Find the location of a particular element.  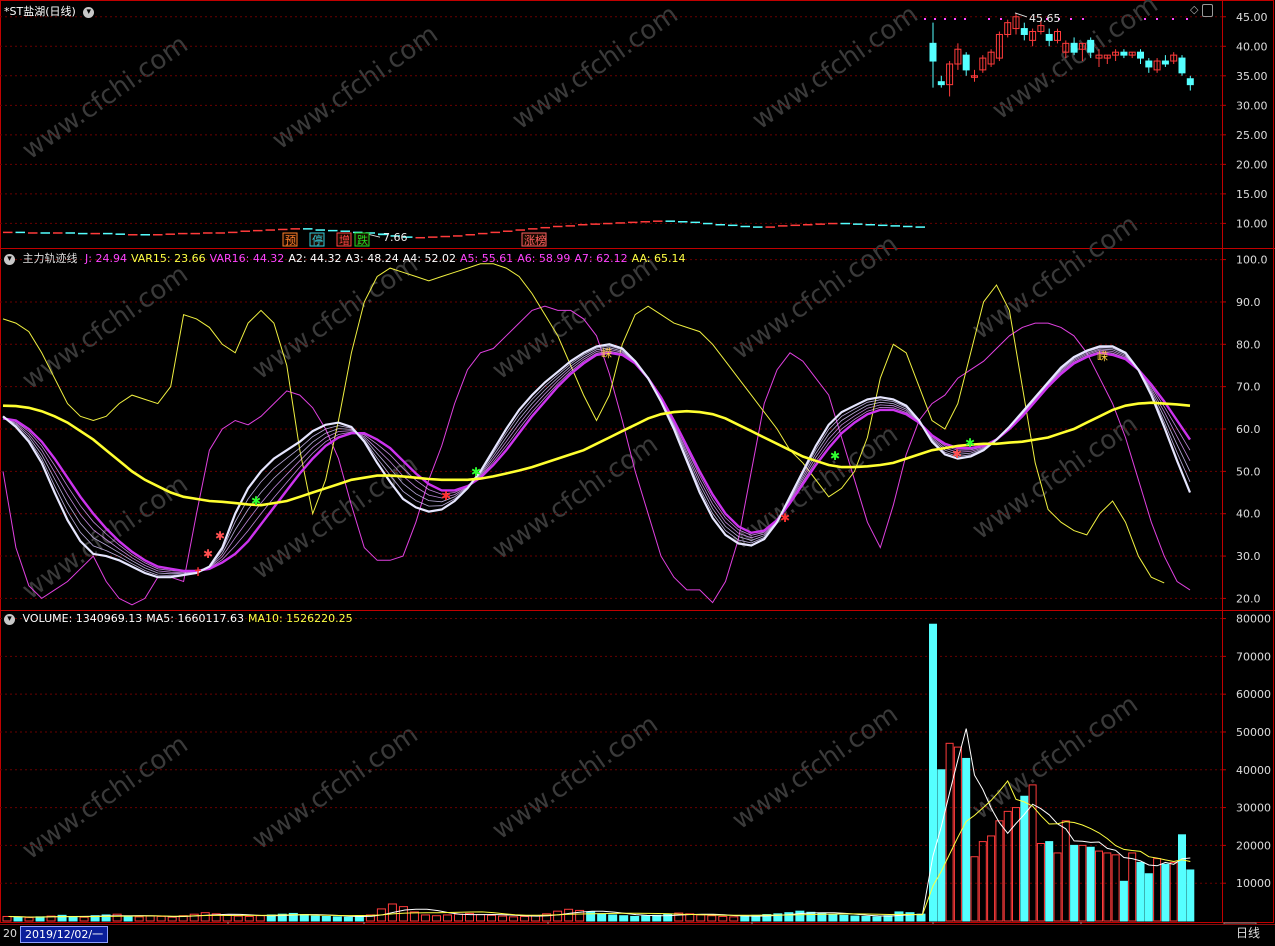

volume-value: MA5: 1660117.63 is located at coordinates (195, 618).